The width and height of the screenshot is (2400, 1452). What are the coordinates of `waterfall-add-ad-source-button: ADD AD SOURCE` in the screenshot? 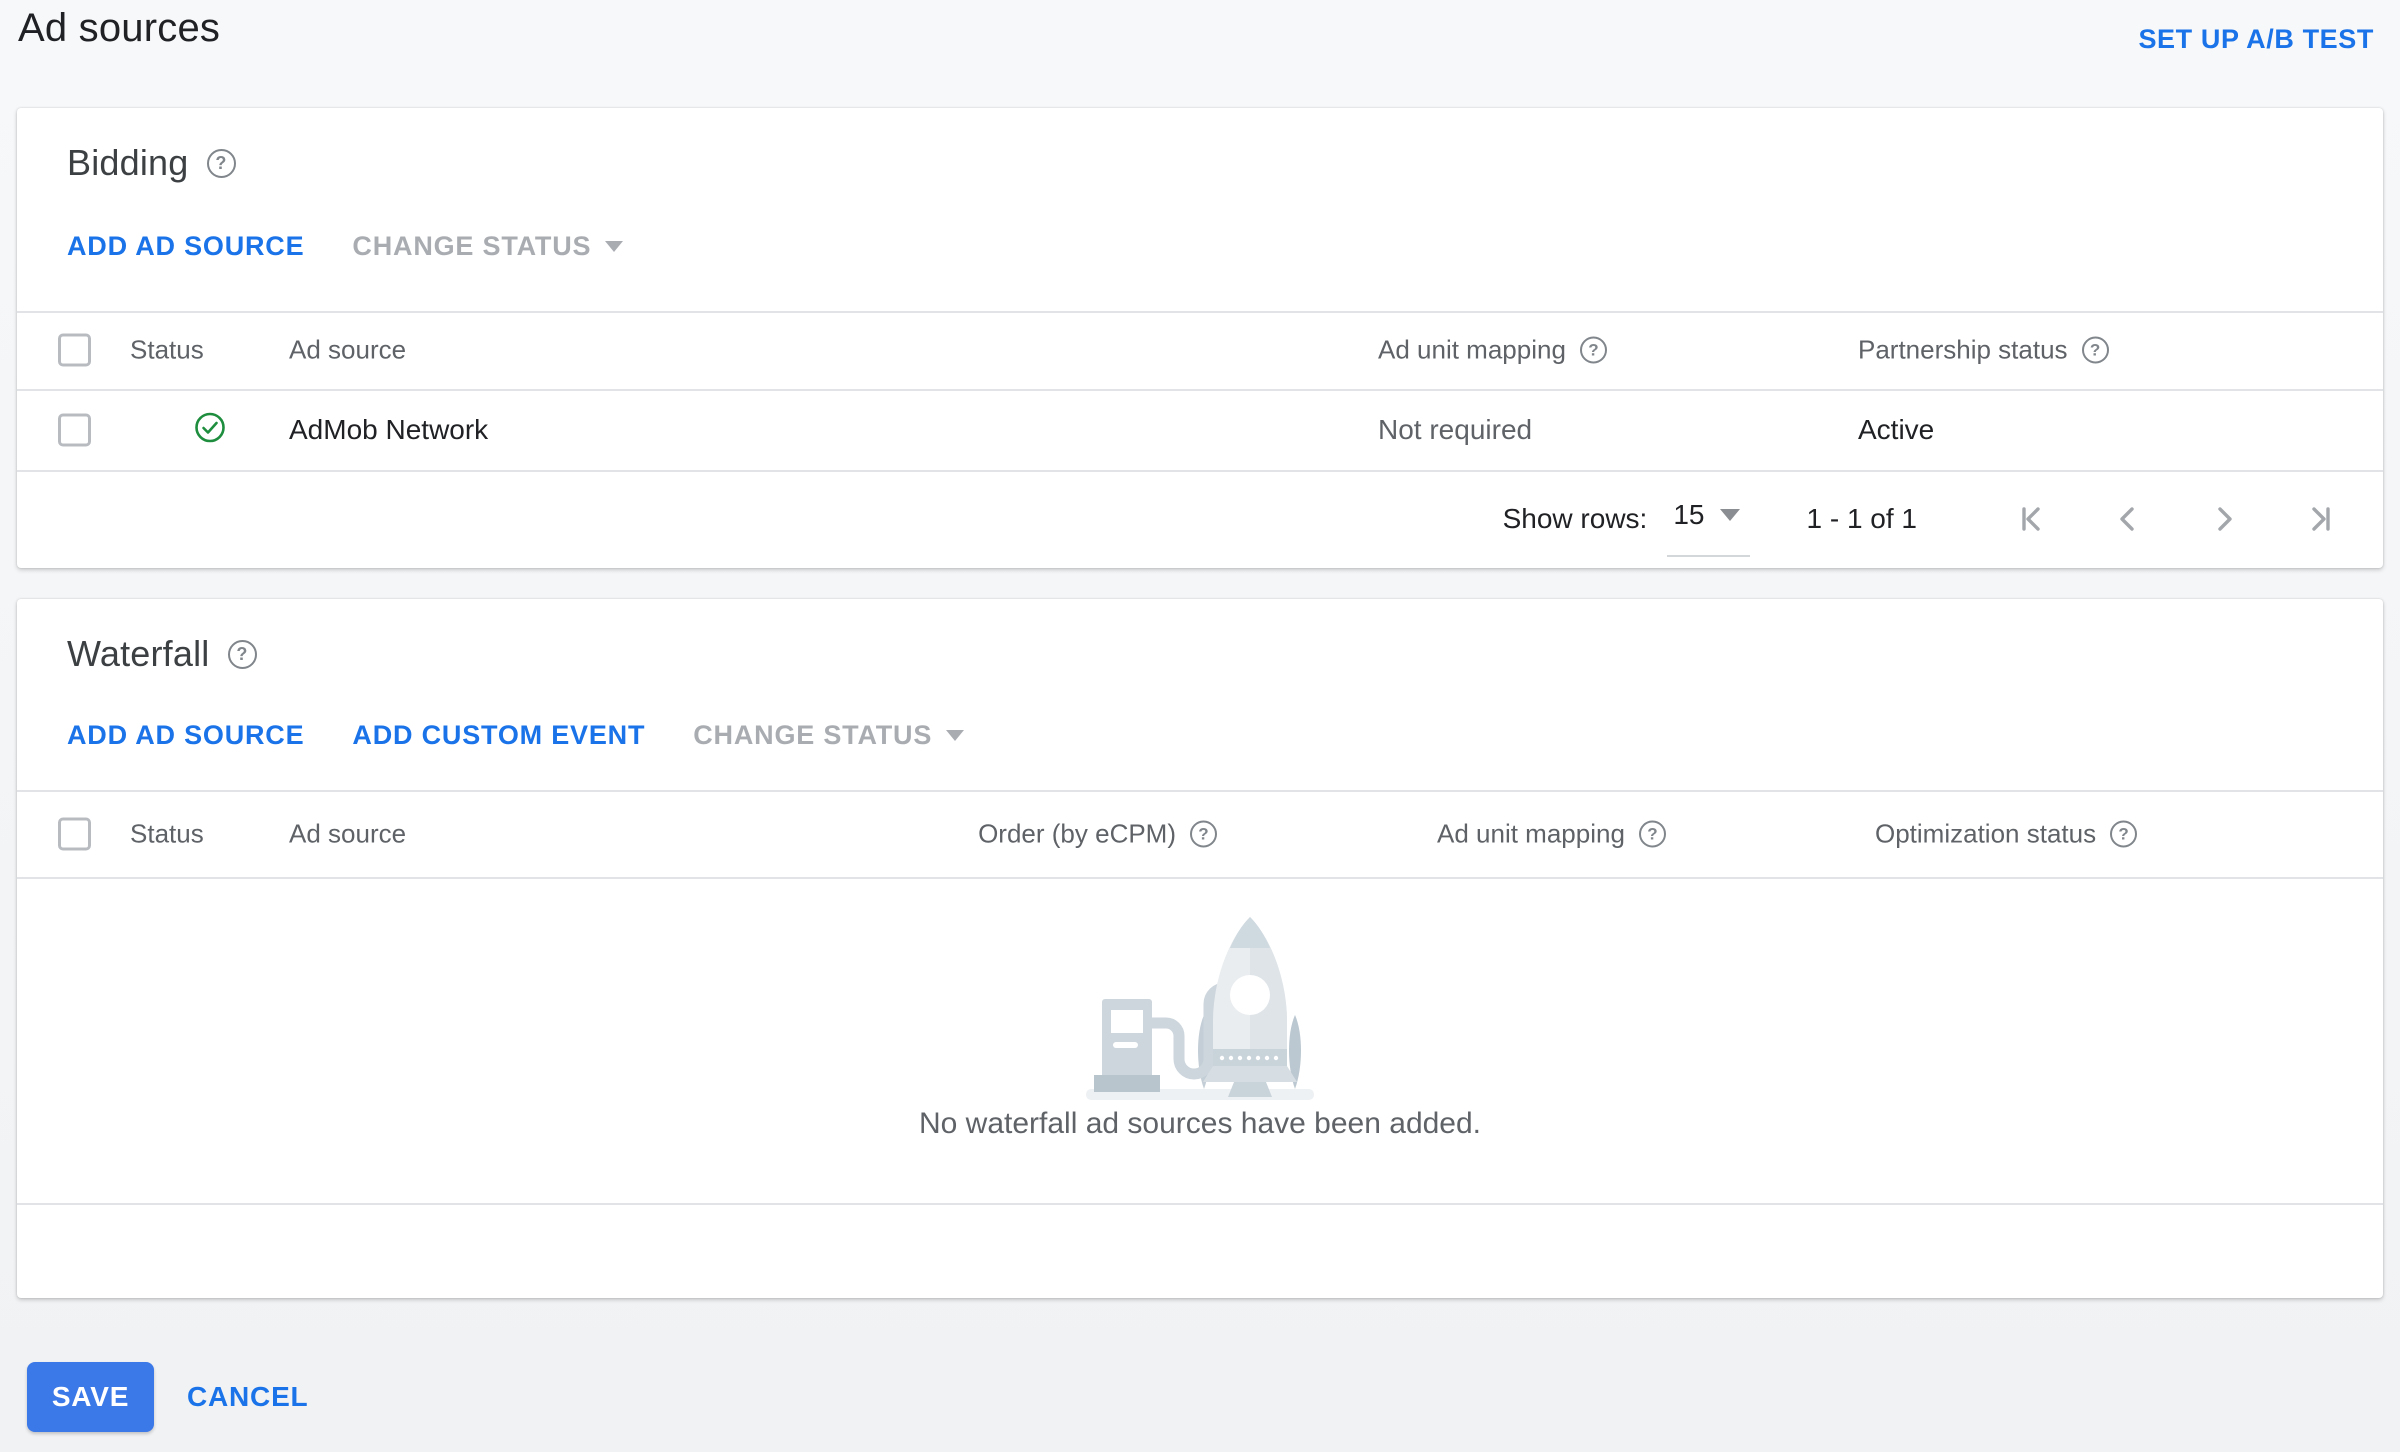 It's located at (185, 735).